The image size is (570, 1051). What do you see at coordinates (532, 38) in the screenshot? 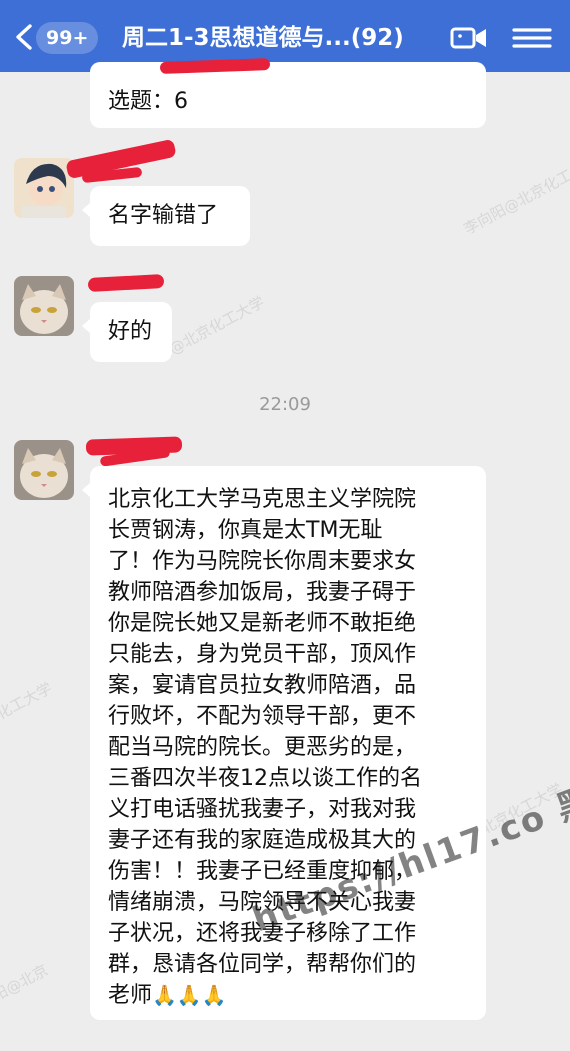
I see `menu-icon` at bounding box center [532, 38].